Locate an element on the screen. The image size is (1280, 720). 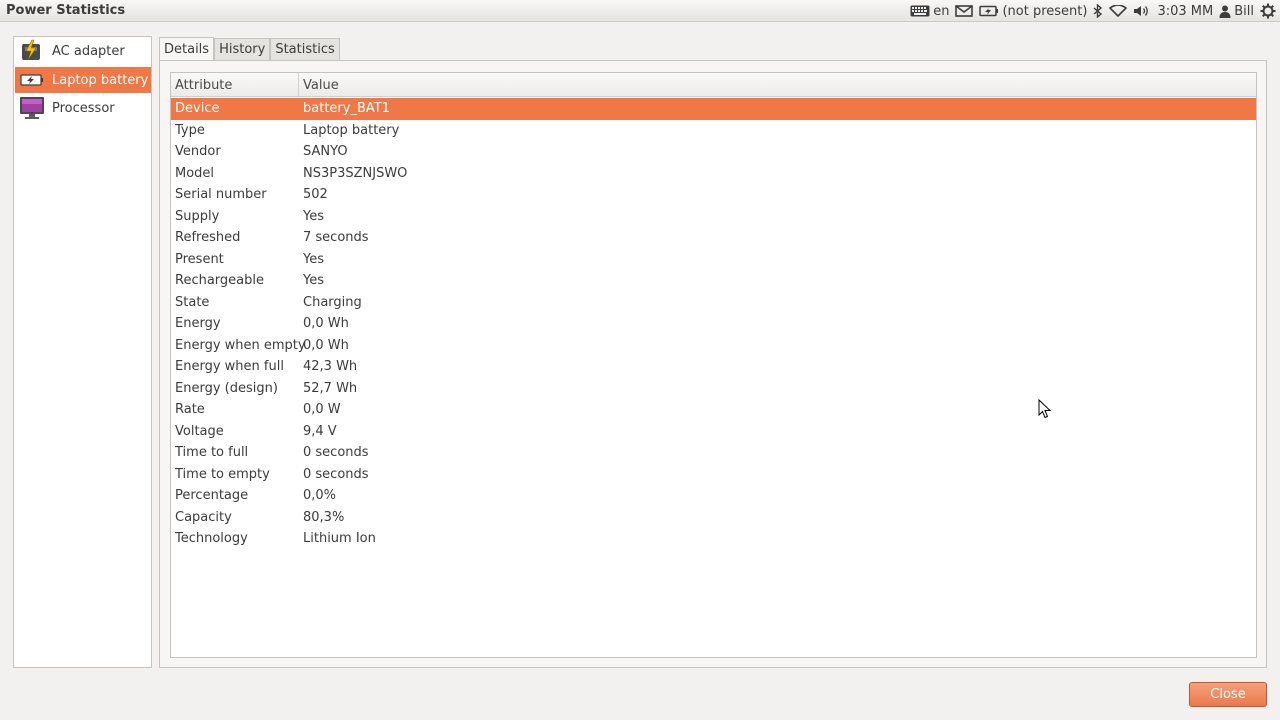
attribute-cell: Energy is located at coordinates (198, 324).